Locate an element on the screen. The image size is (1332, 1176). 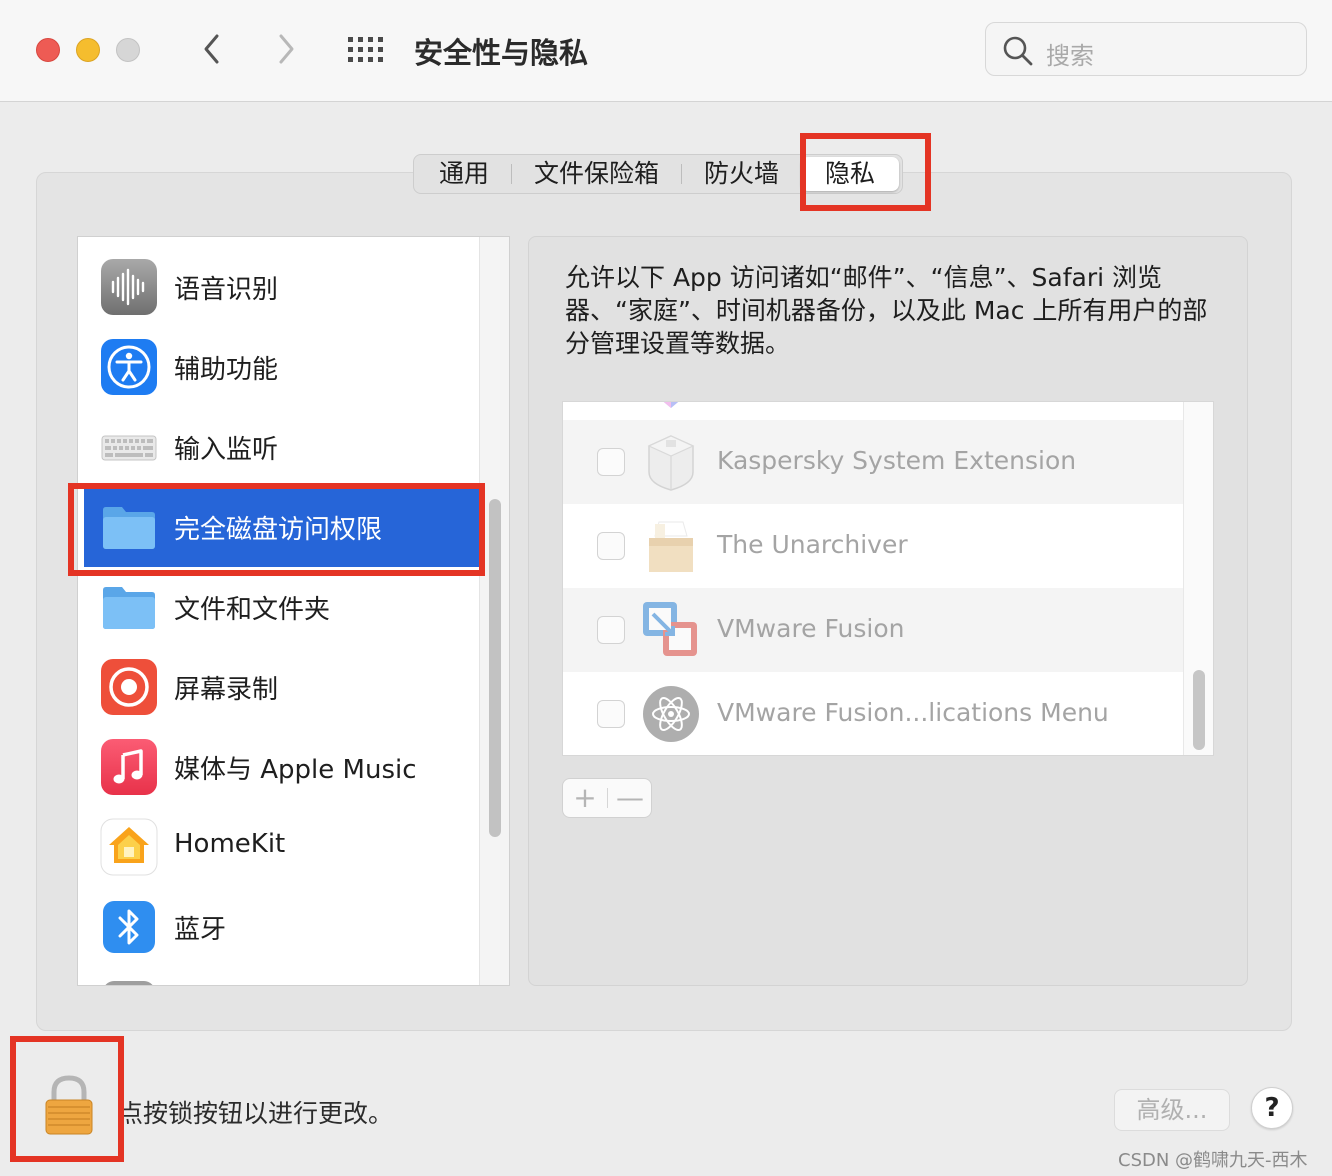
sidebar-scroll-thumb is located at coordinates (495, 668).